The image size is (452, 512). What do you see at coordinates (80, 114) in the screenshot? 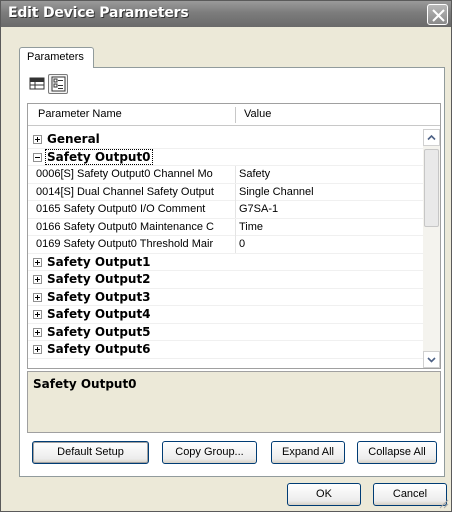
I see `column-header-parameter-name: Parameter Name` at bounding box center [80, 114].